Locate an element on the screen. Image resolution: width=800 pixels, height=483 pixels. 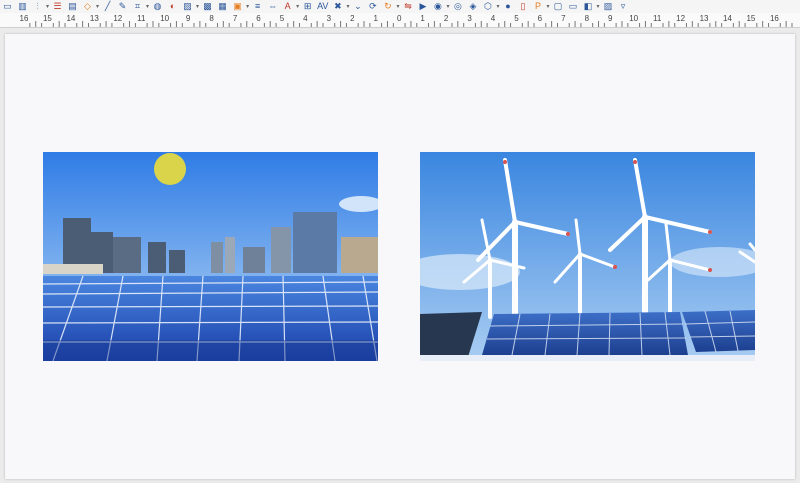
image2-icon: ▨ is located at coordinates (608, 6).